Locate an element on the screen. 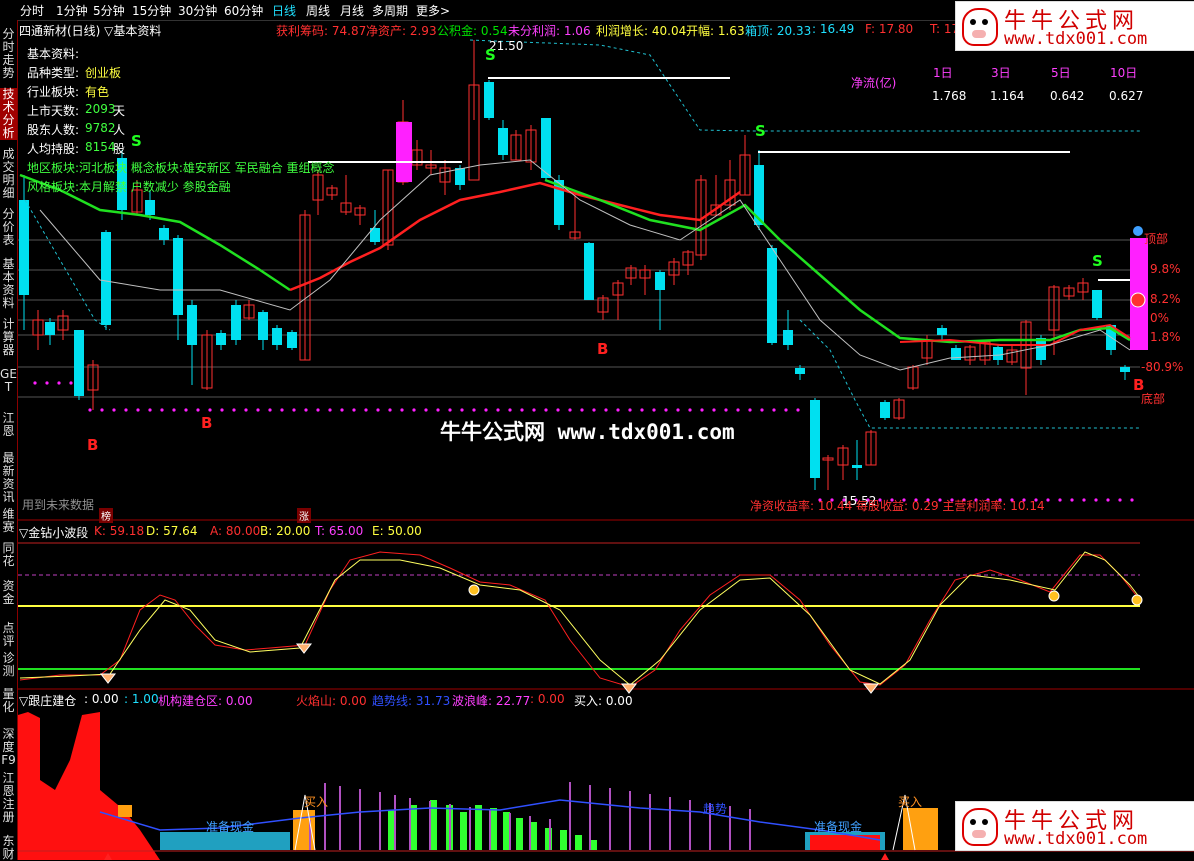 The image size is (1194, 861). tag-bang: 榜 is located at coordinates (106, 515).